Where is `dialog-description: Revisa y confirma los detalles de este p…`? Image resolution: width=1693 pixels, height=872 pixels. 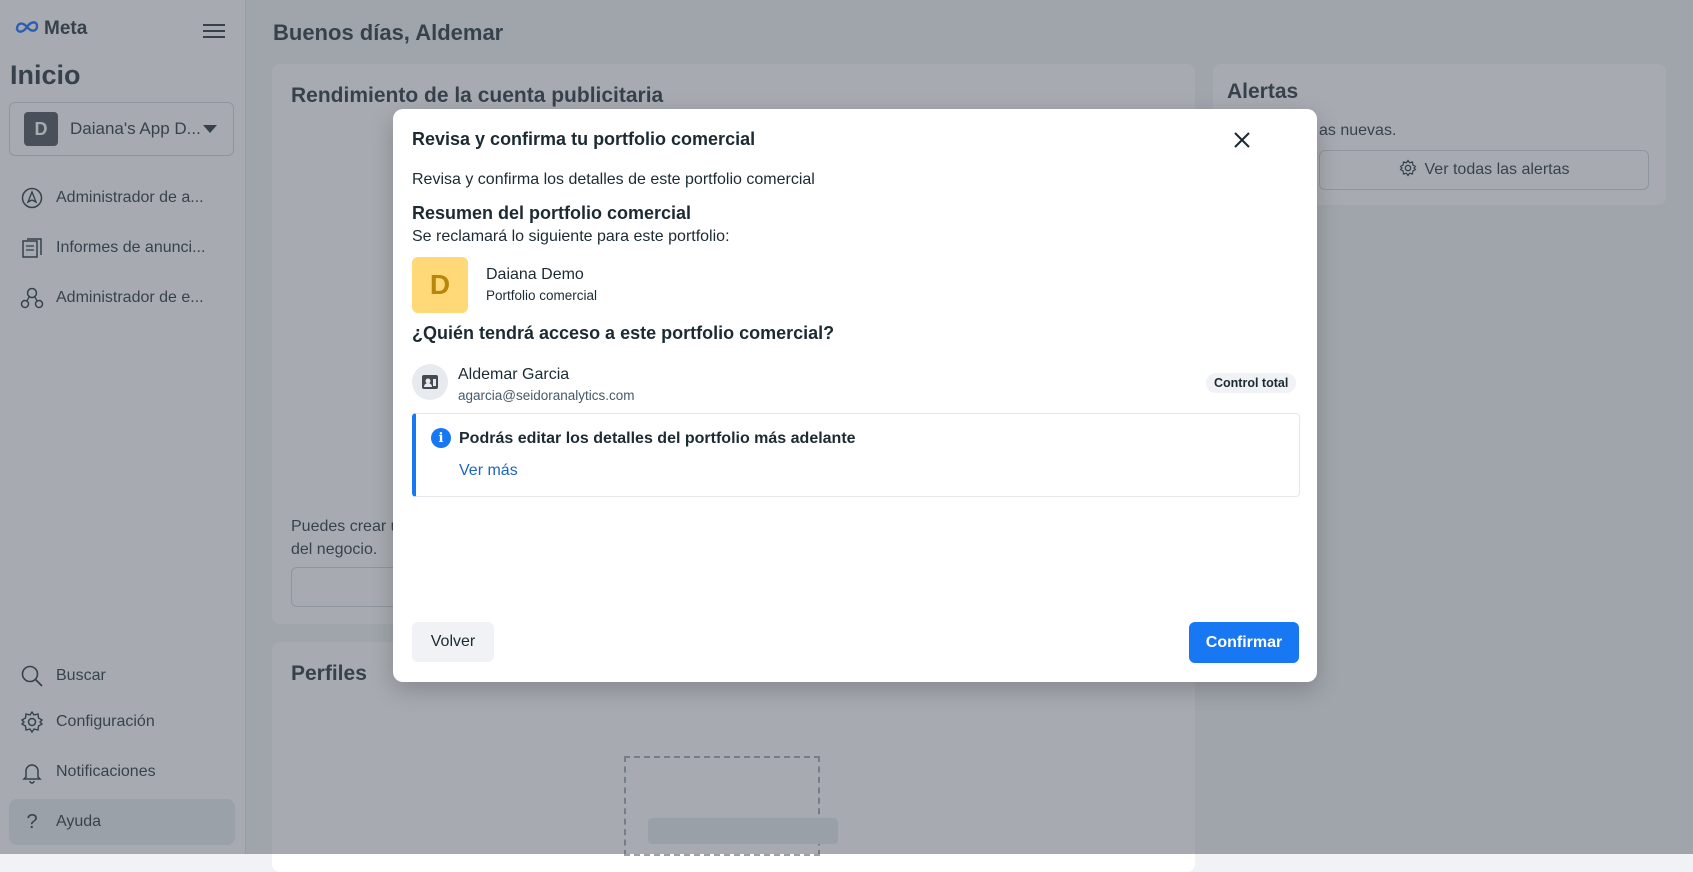
dialog-description: Revisa y confirma los detalles de este p… is located at coordinates (613, 179).